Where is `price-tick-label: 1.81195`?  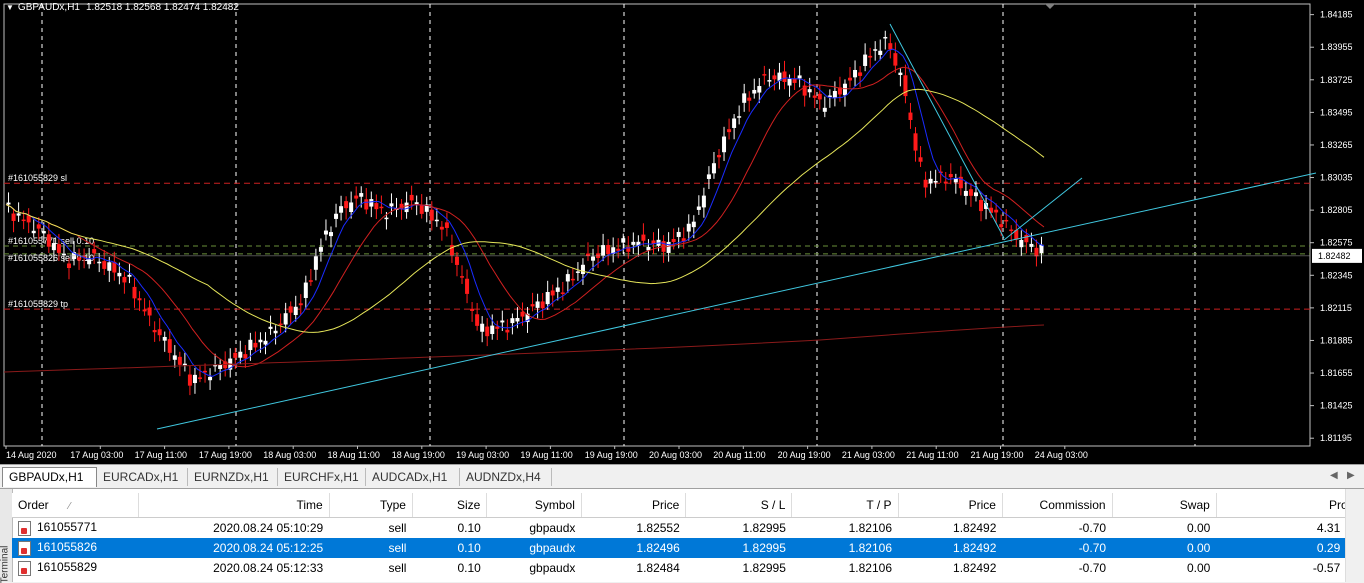
price-tick-label: 1.81195 is located at coordinates (1336, 438).